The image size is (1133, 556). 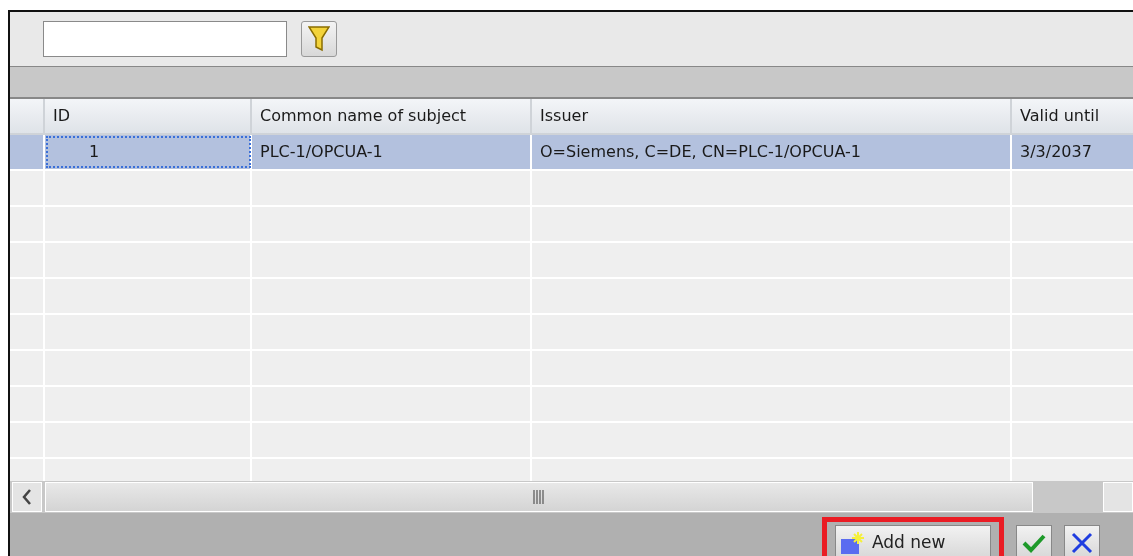 I want to click on table-cell: 1, so click(x=148, y=152).